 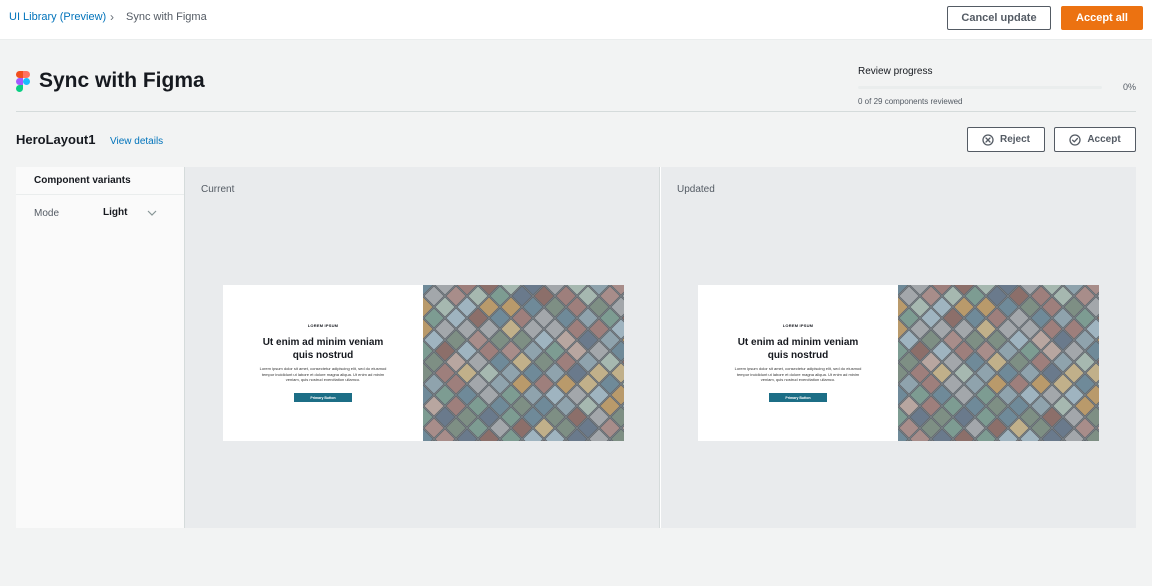 What do you see at coordinates (1102, 18) in the screenshot?
I see `accept-all-button: Accept all` at bounding box center [1102, 18].